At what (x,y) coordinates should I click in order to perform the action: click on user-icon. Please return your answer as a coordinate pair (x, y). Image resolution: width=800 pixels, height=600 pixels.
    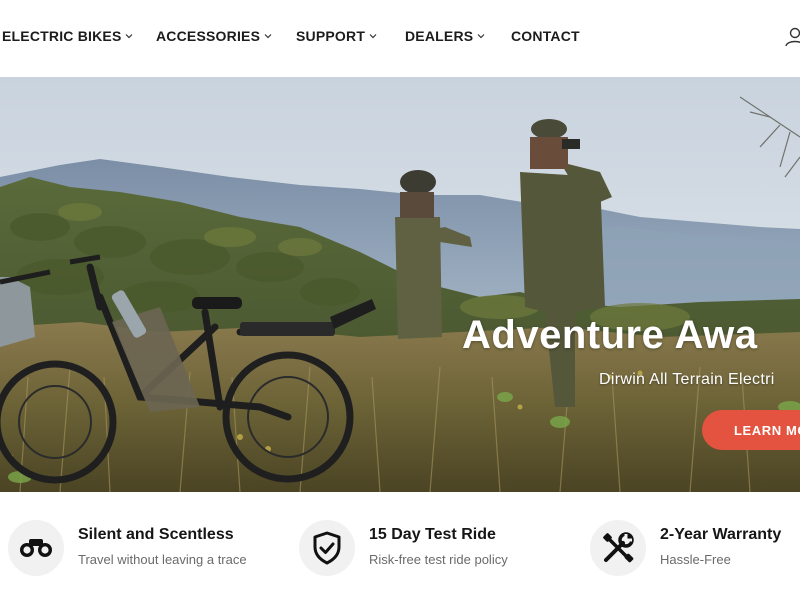
    Looking at the image, I should click on (792, 37).